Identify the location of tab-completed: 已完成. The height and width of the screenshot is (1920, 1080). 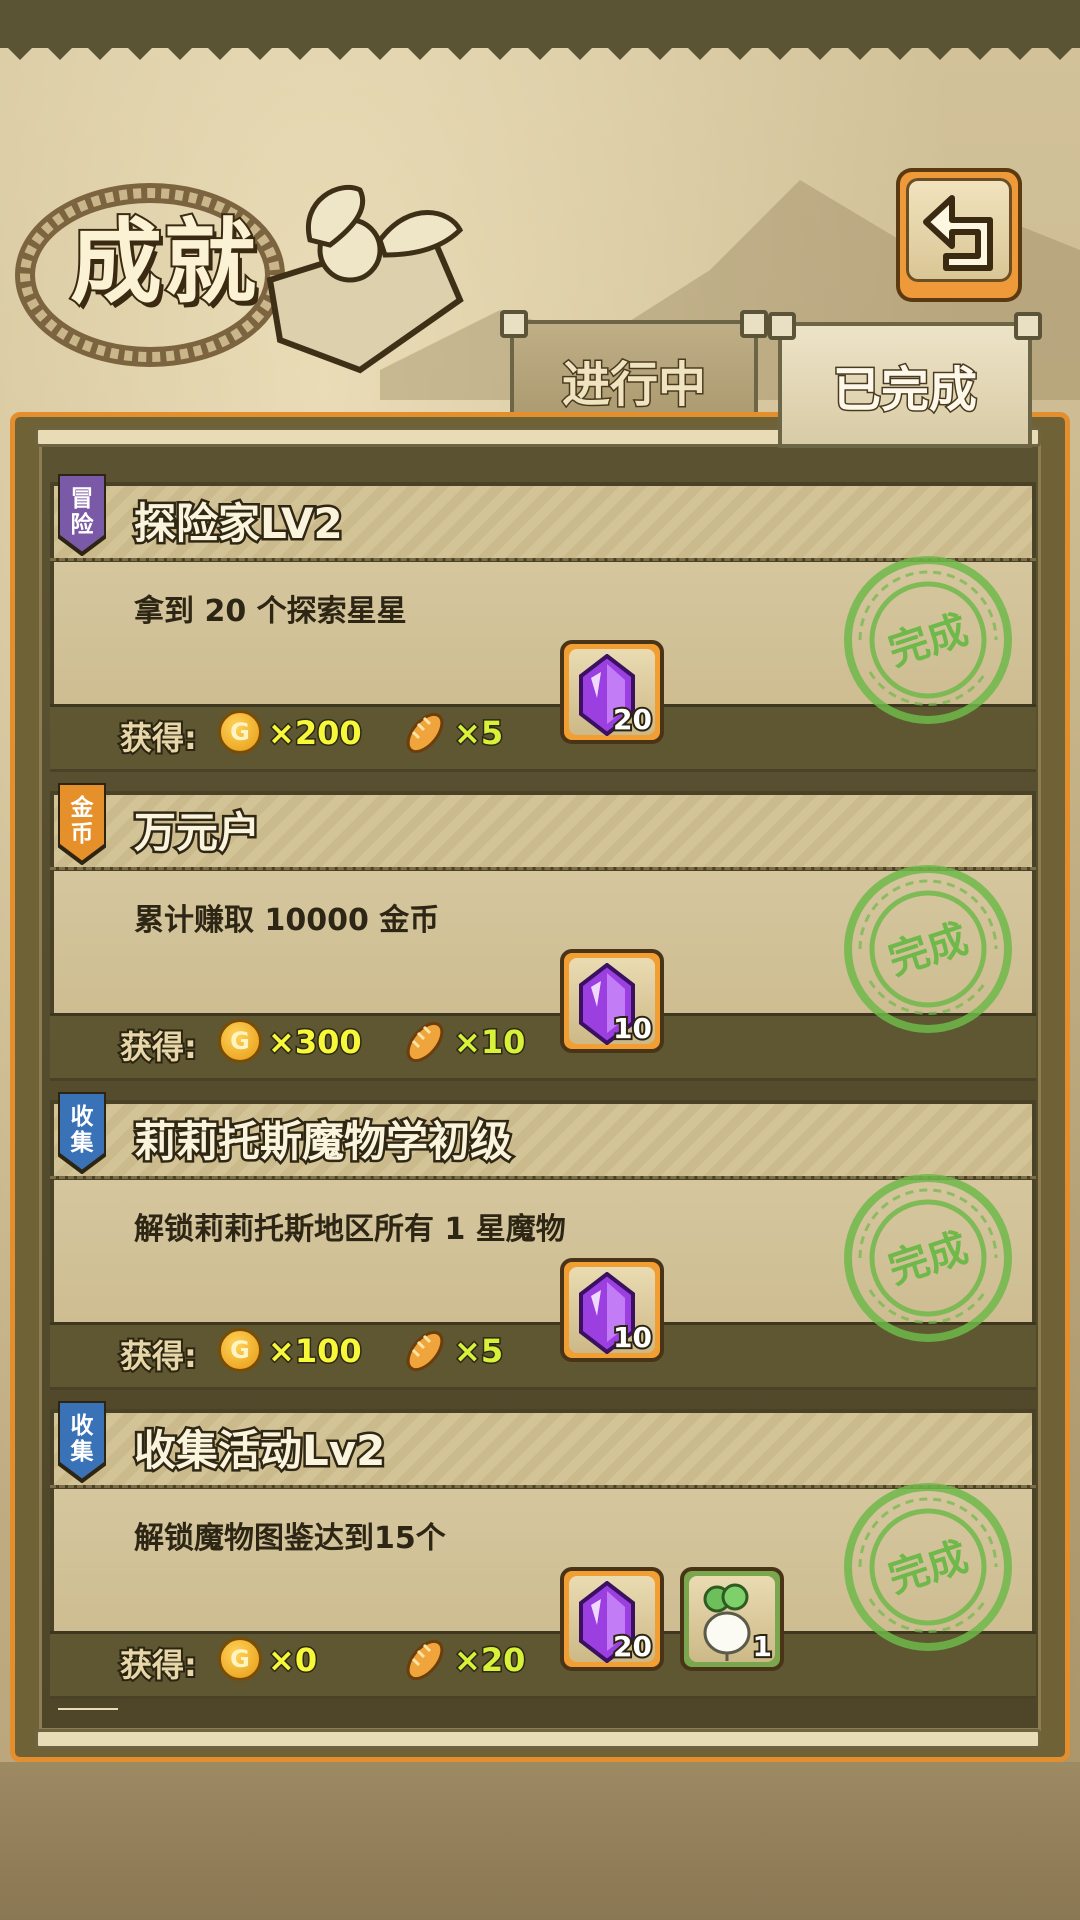
(905, 380).